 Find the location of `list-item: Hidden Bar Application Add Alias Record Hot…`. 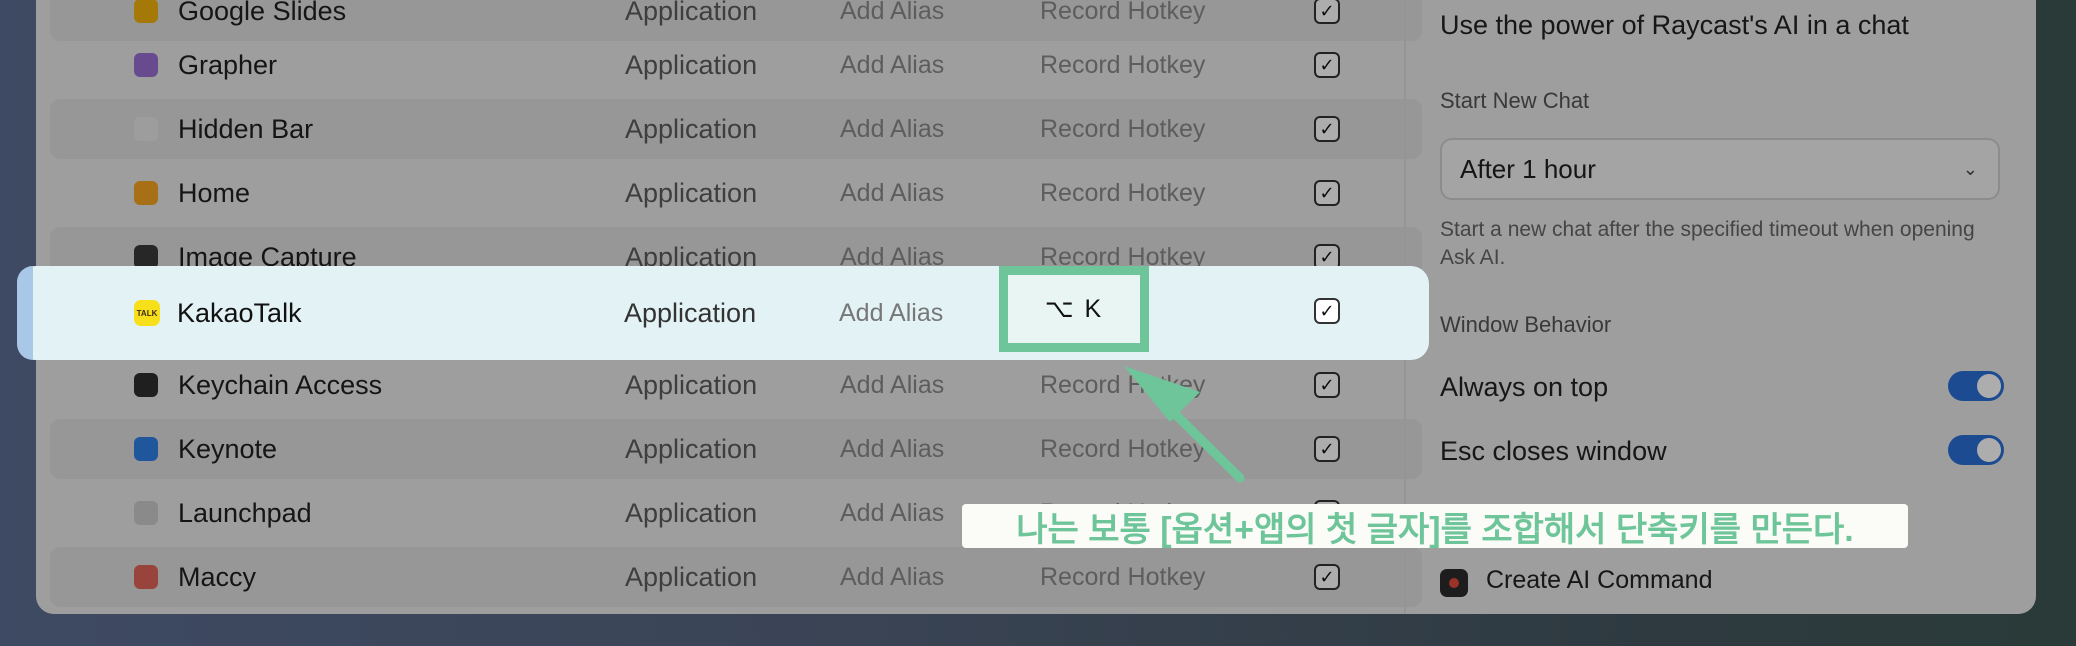

list-item: Hidden Bar Application Add Alias Record Hot… is located at coordinates (736, 129).